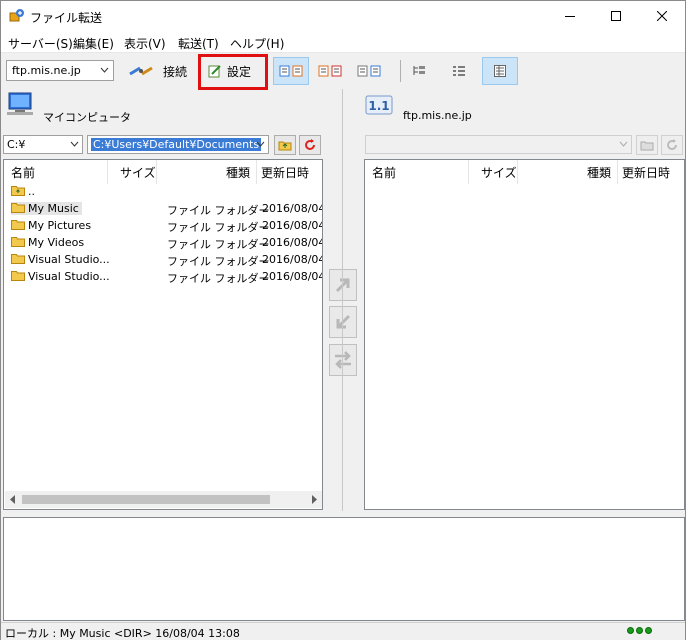 The height and width of the screenshot is (640, 686). Describe the element at coordinates (43, 144) in the screenshot. I see `drive-select: C:¥` at that location.